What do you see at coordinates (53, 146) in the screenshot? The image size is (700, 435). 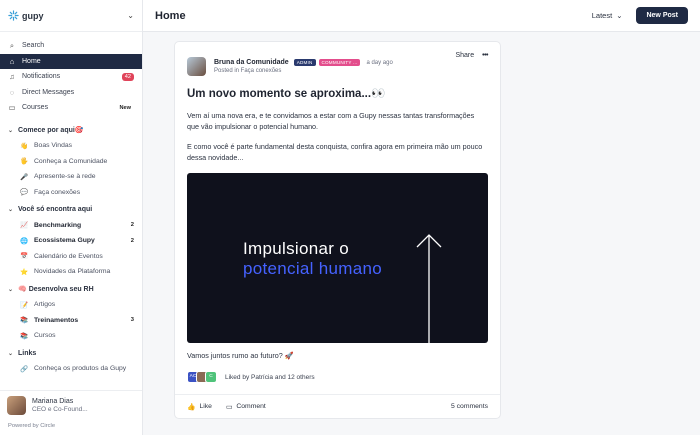 I see `space-label: Boas Vindas` at bounding box center [53, 146].